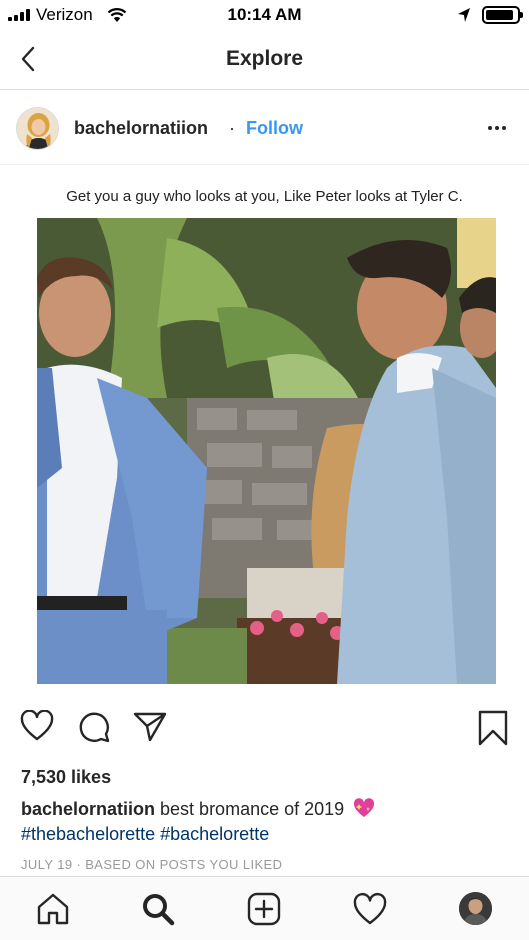  Describe the element at coordinates (497, 128) in the screenshot. I see `more-horizontal-icon` at that location.